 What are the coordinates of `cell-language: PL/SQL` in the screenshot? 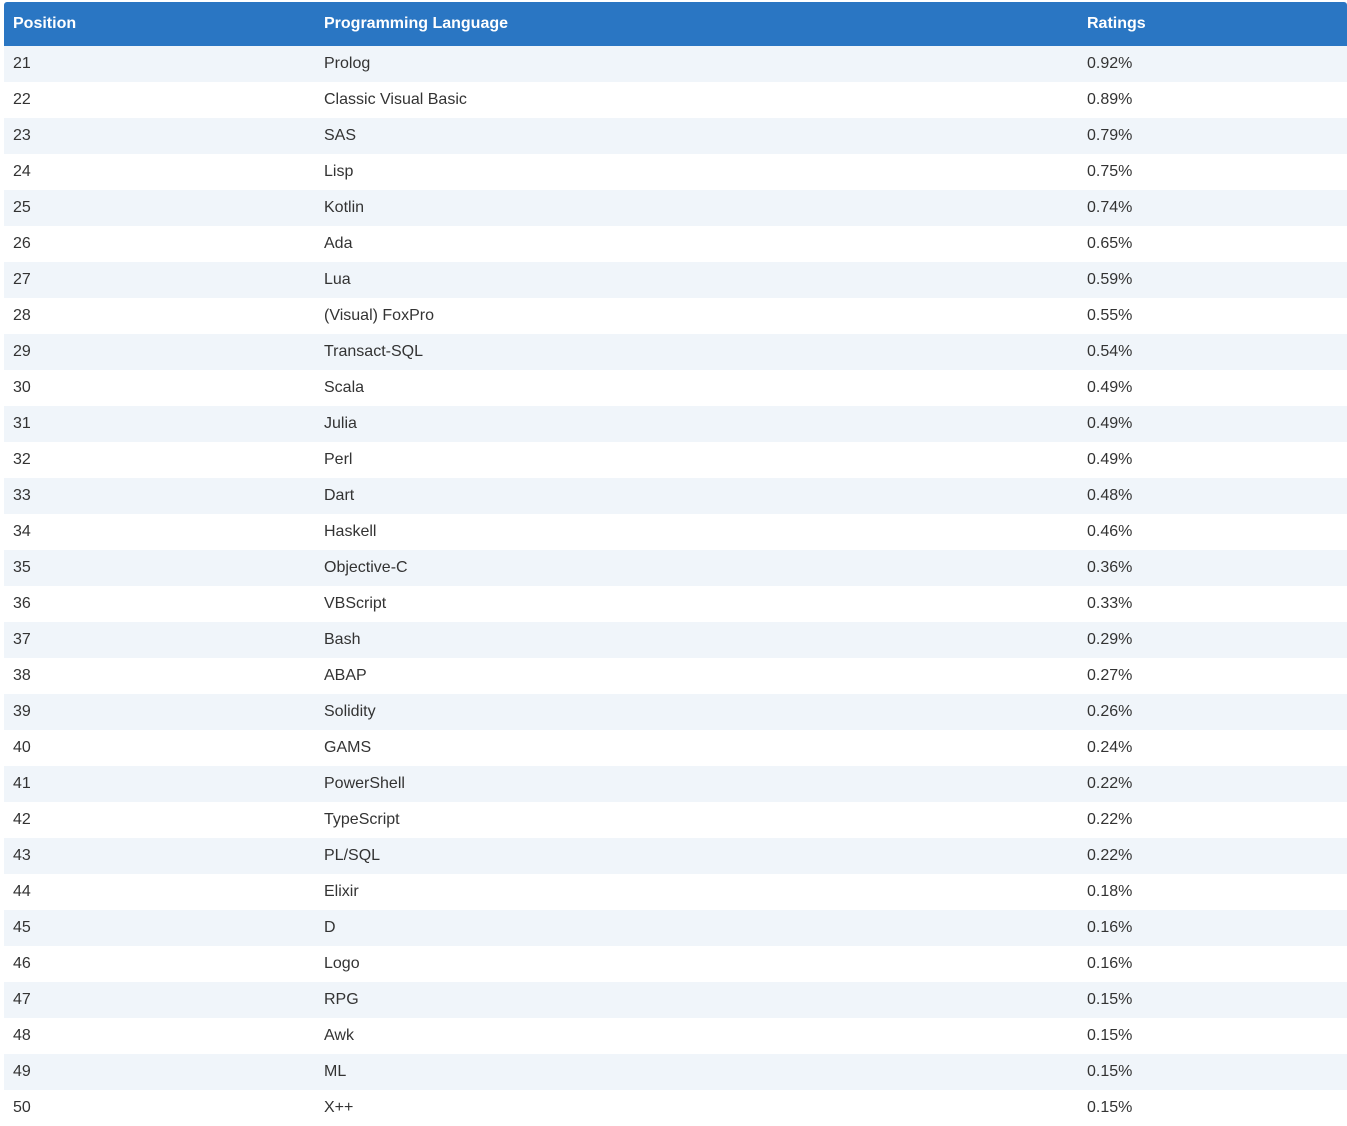 It's located at (352, 855).